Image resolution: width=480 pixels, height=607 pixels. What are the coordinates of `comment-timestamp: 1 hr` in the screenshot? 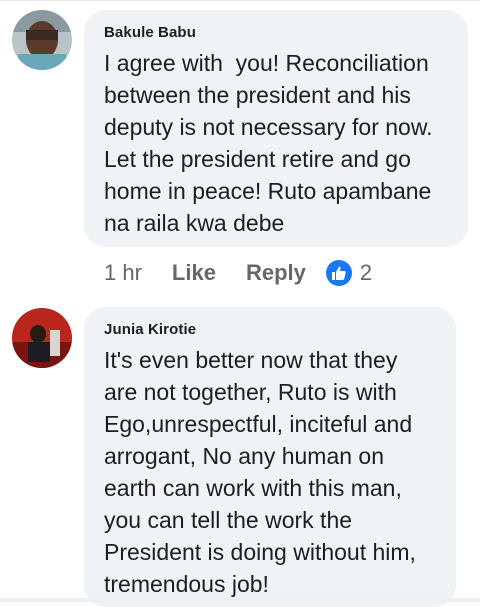 It's located at (123, 273).